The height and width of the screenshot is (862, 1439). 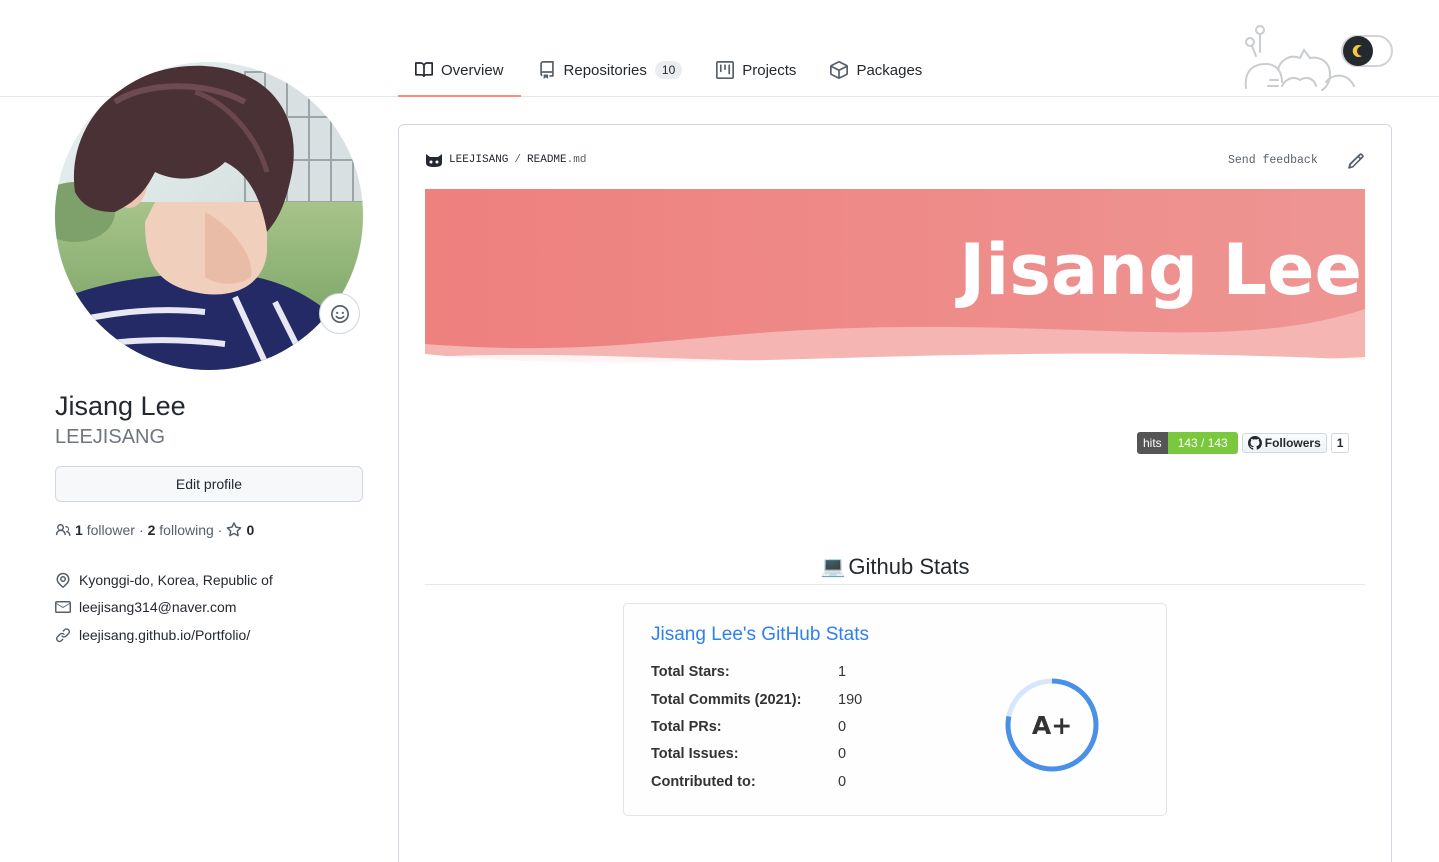 I want to click on followers-badge: Followers 1, so click(x=1295, y=443).